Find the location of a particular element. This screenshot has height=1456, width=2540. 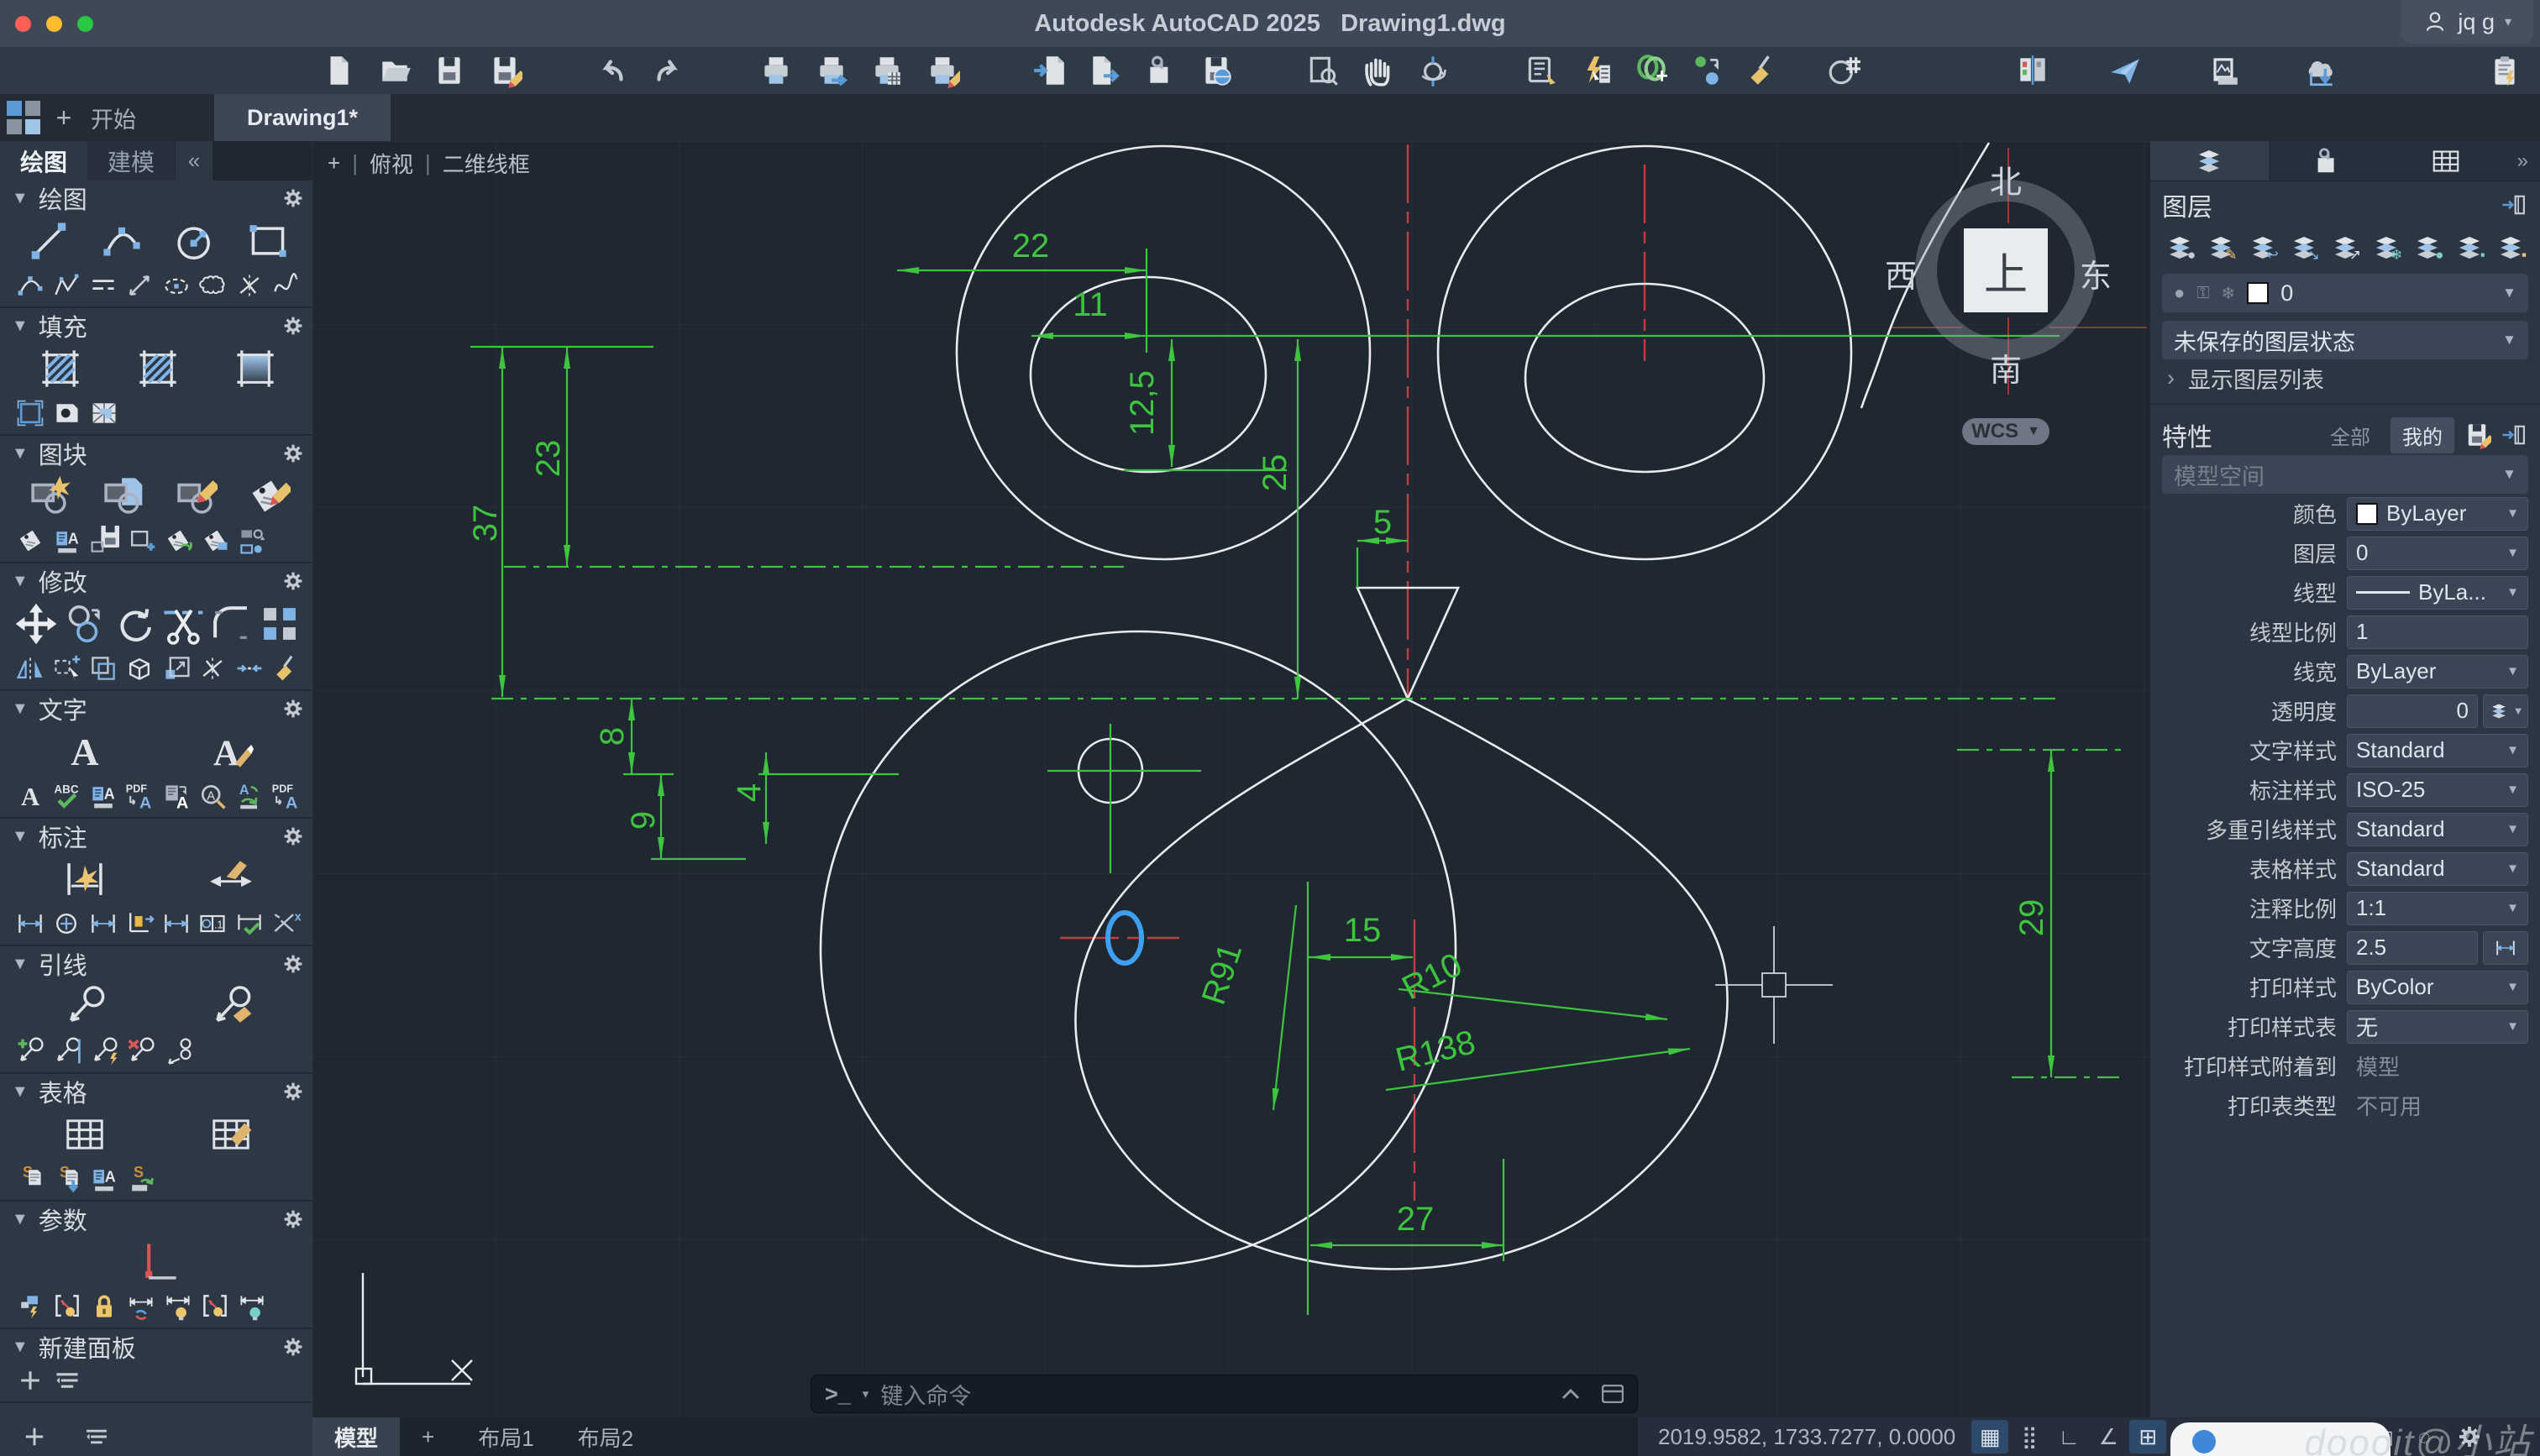

trim-tool is located at coordinates (182, 624).